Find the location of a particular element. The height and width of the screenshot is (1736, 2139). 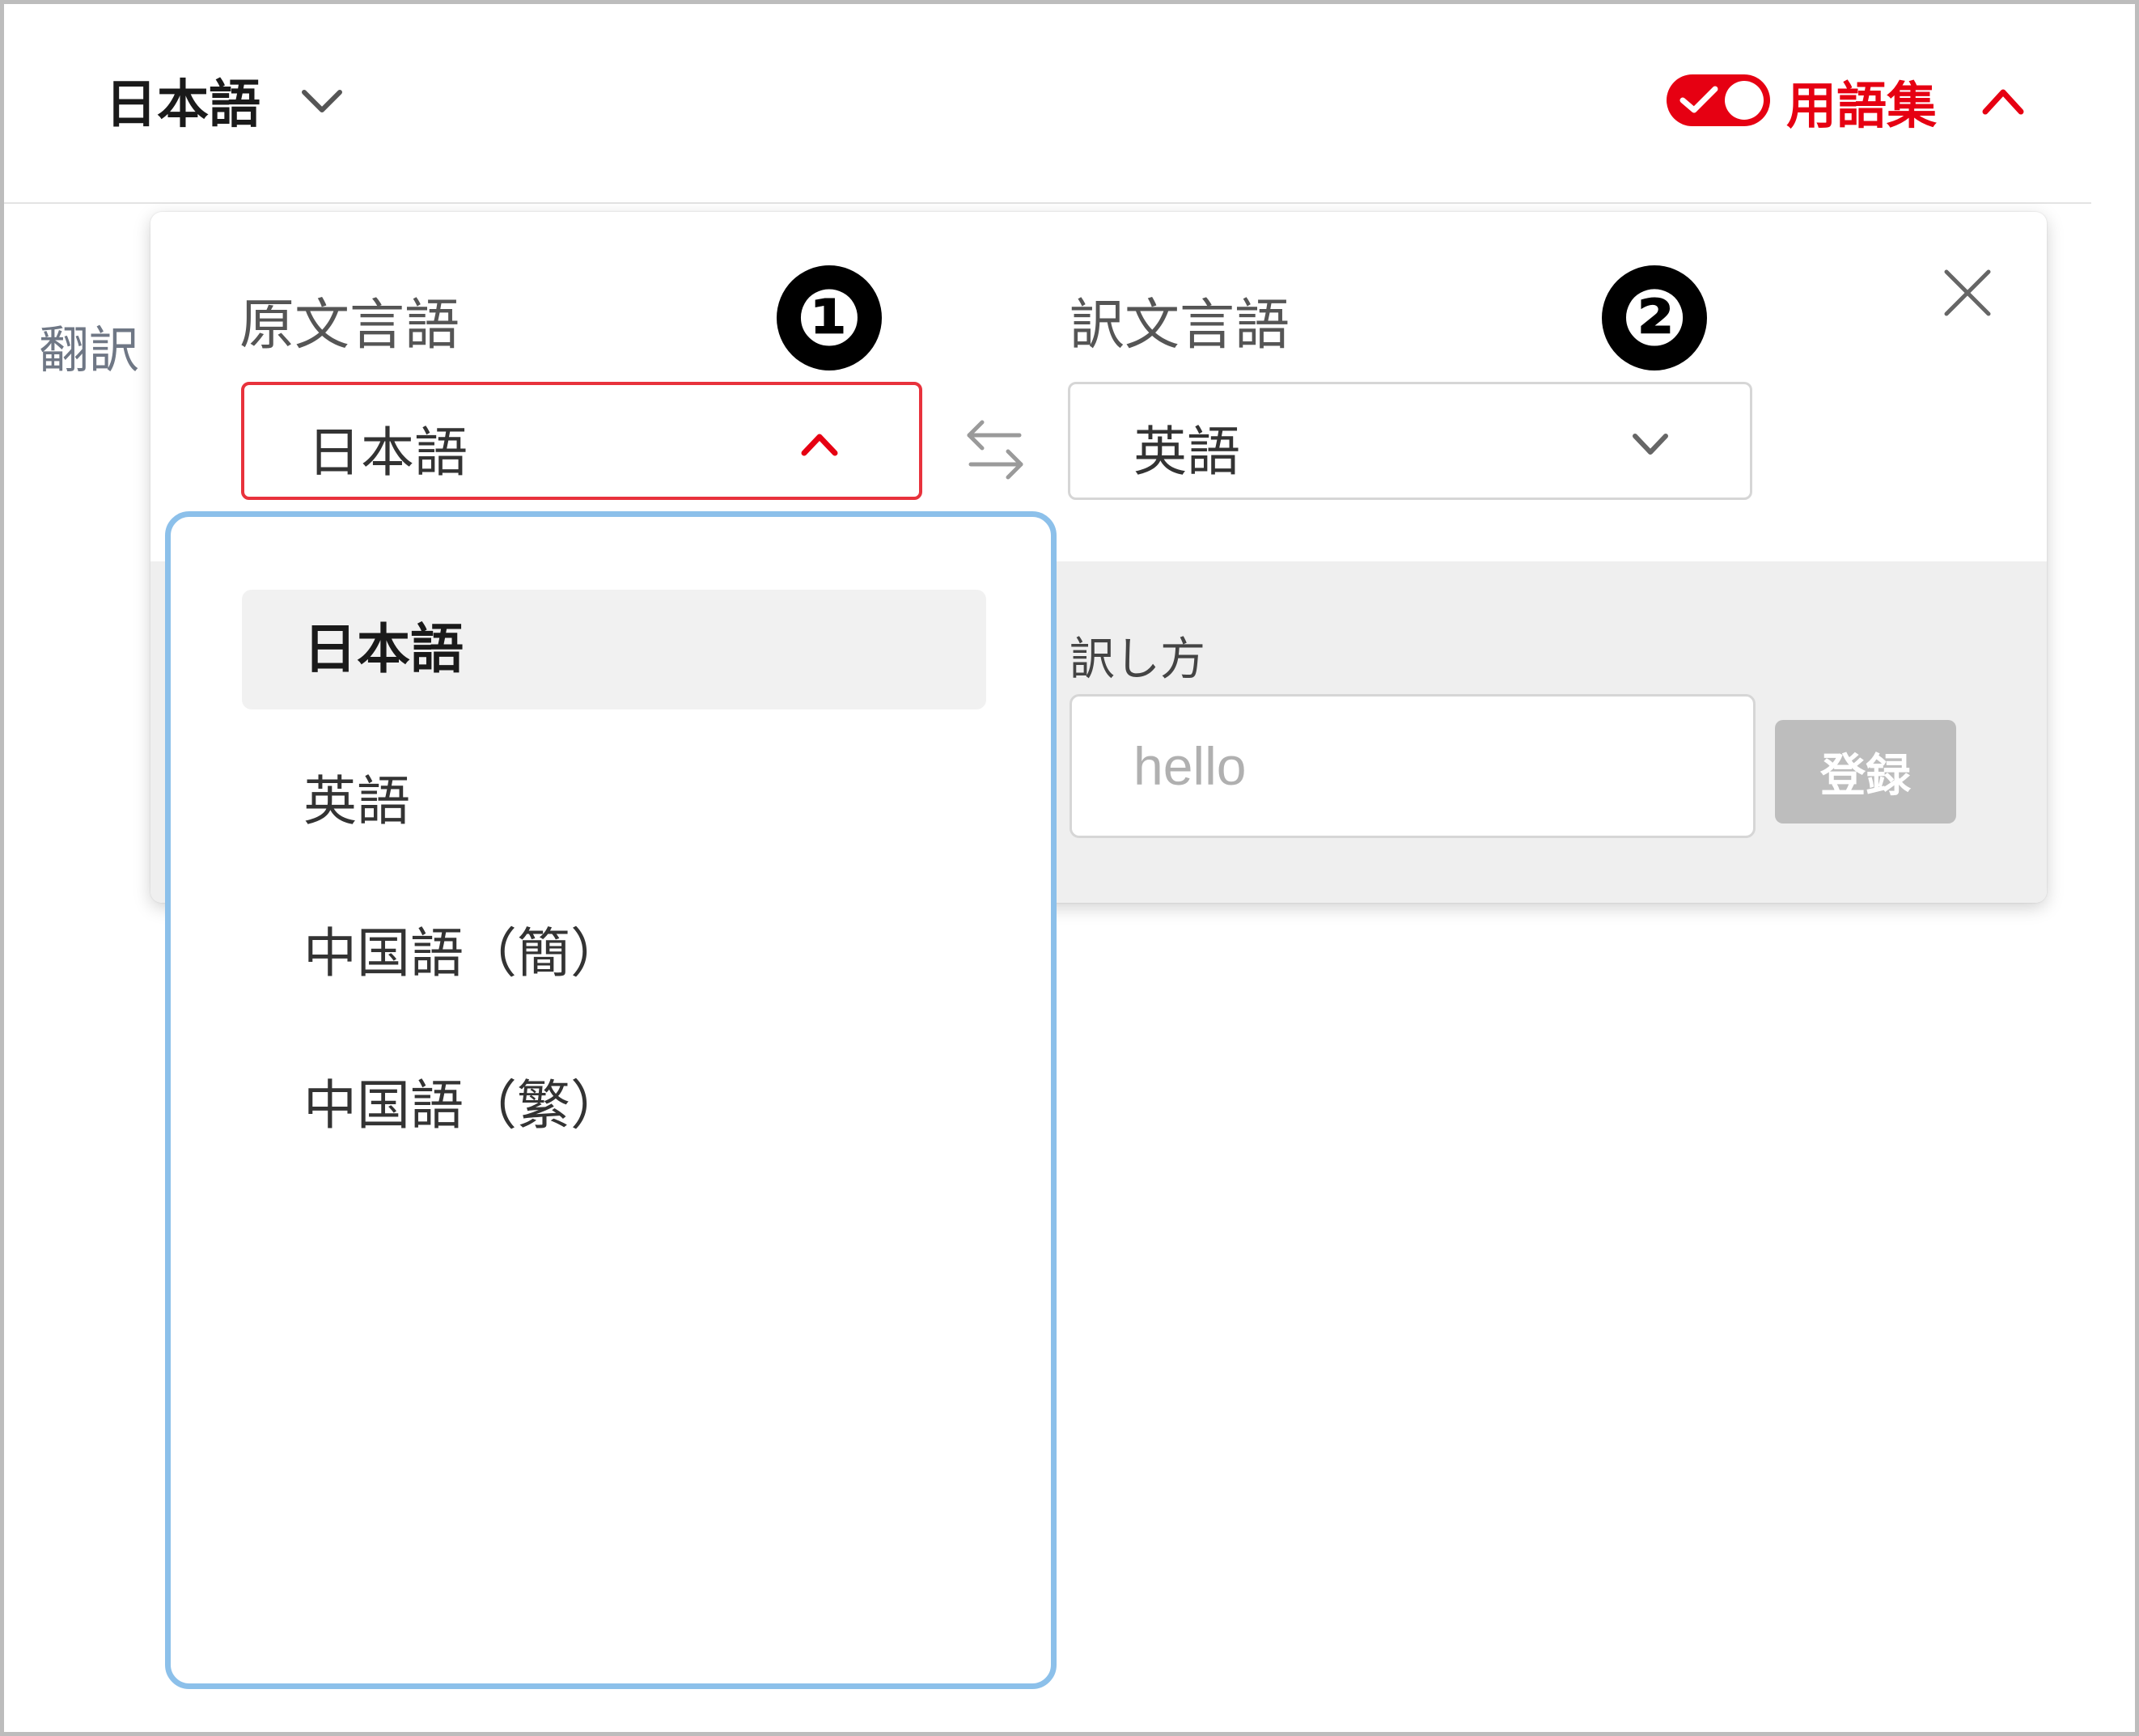

dropdown-option-english: 英語 is located at coordinates (614, 802).